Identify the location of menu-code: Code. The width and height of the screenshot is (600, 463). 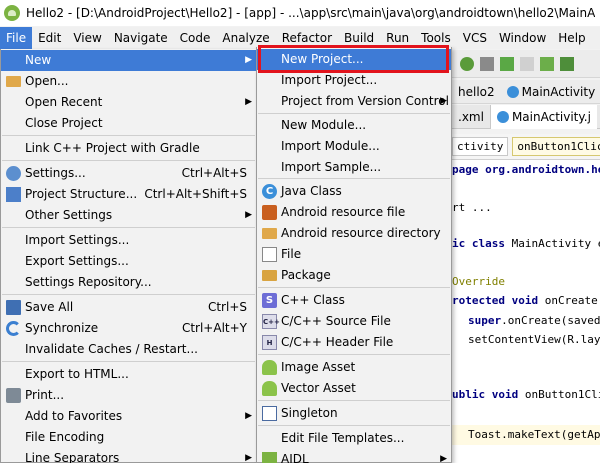
(195, 38).